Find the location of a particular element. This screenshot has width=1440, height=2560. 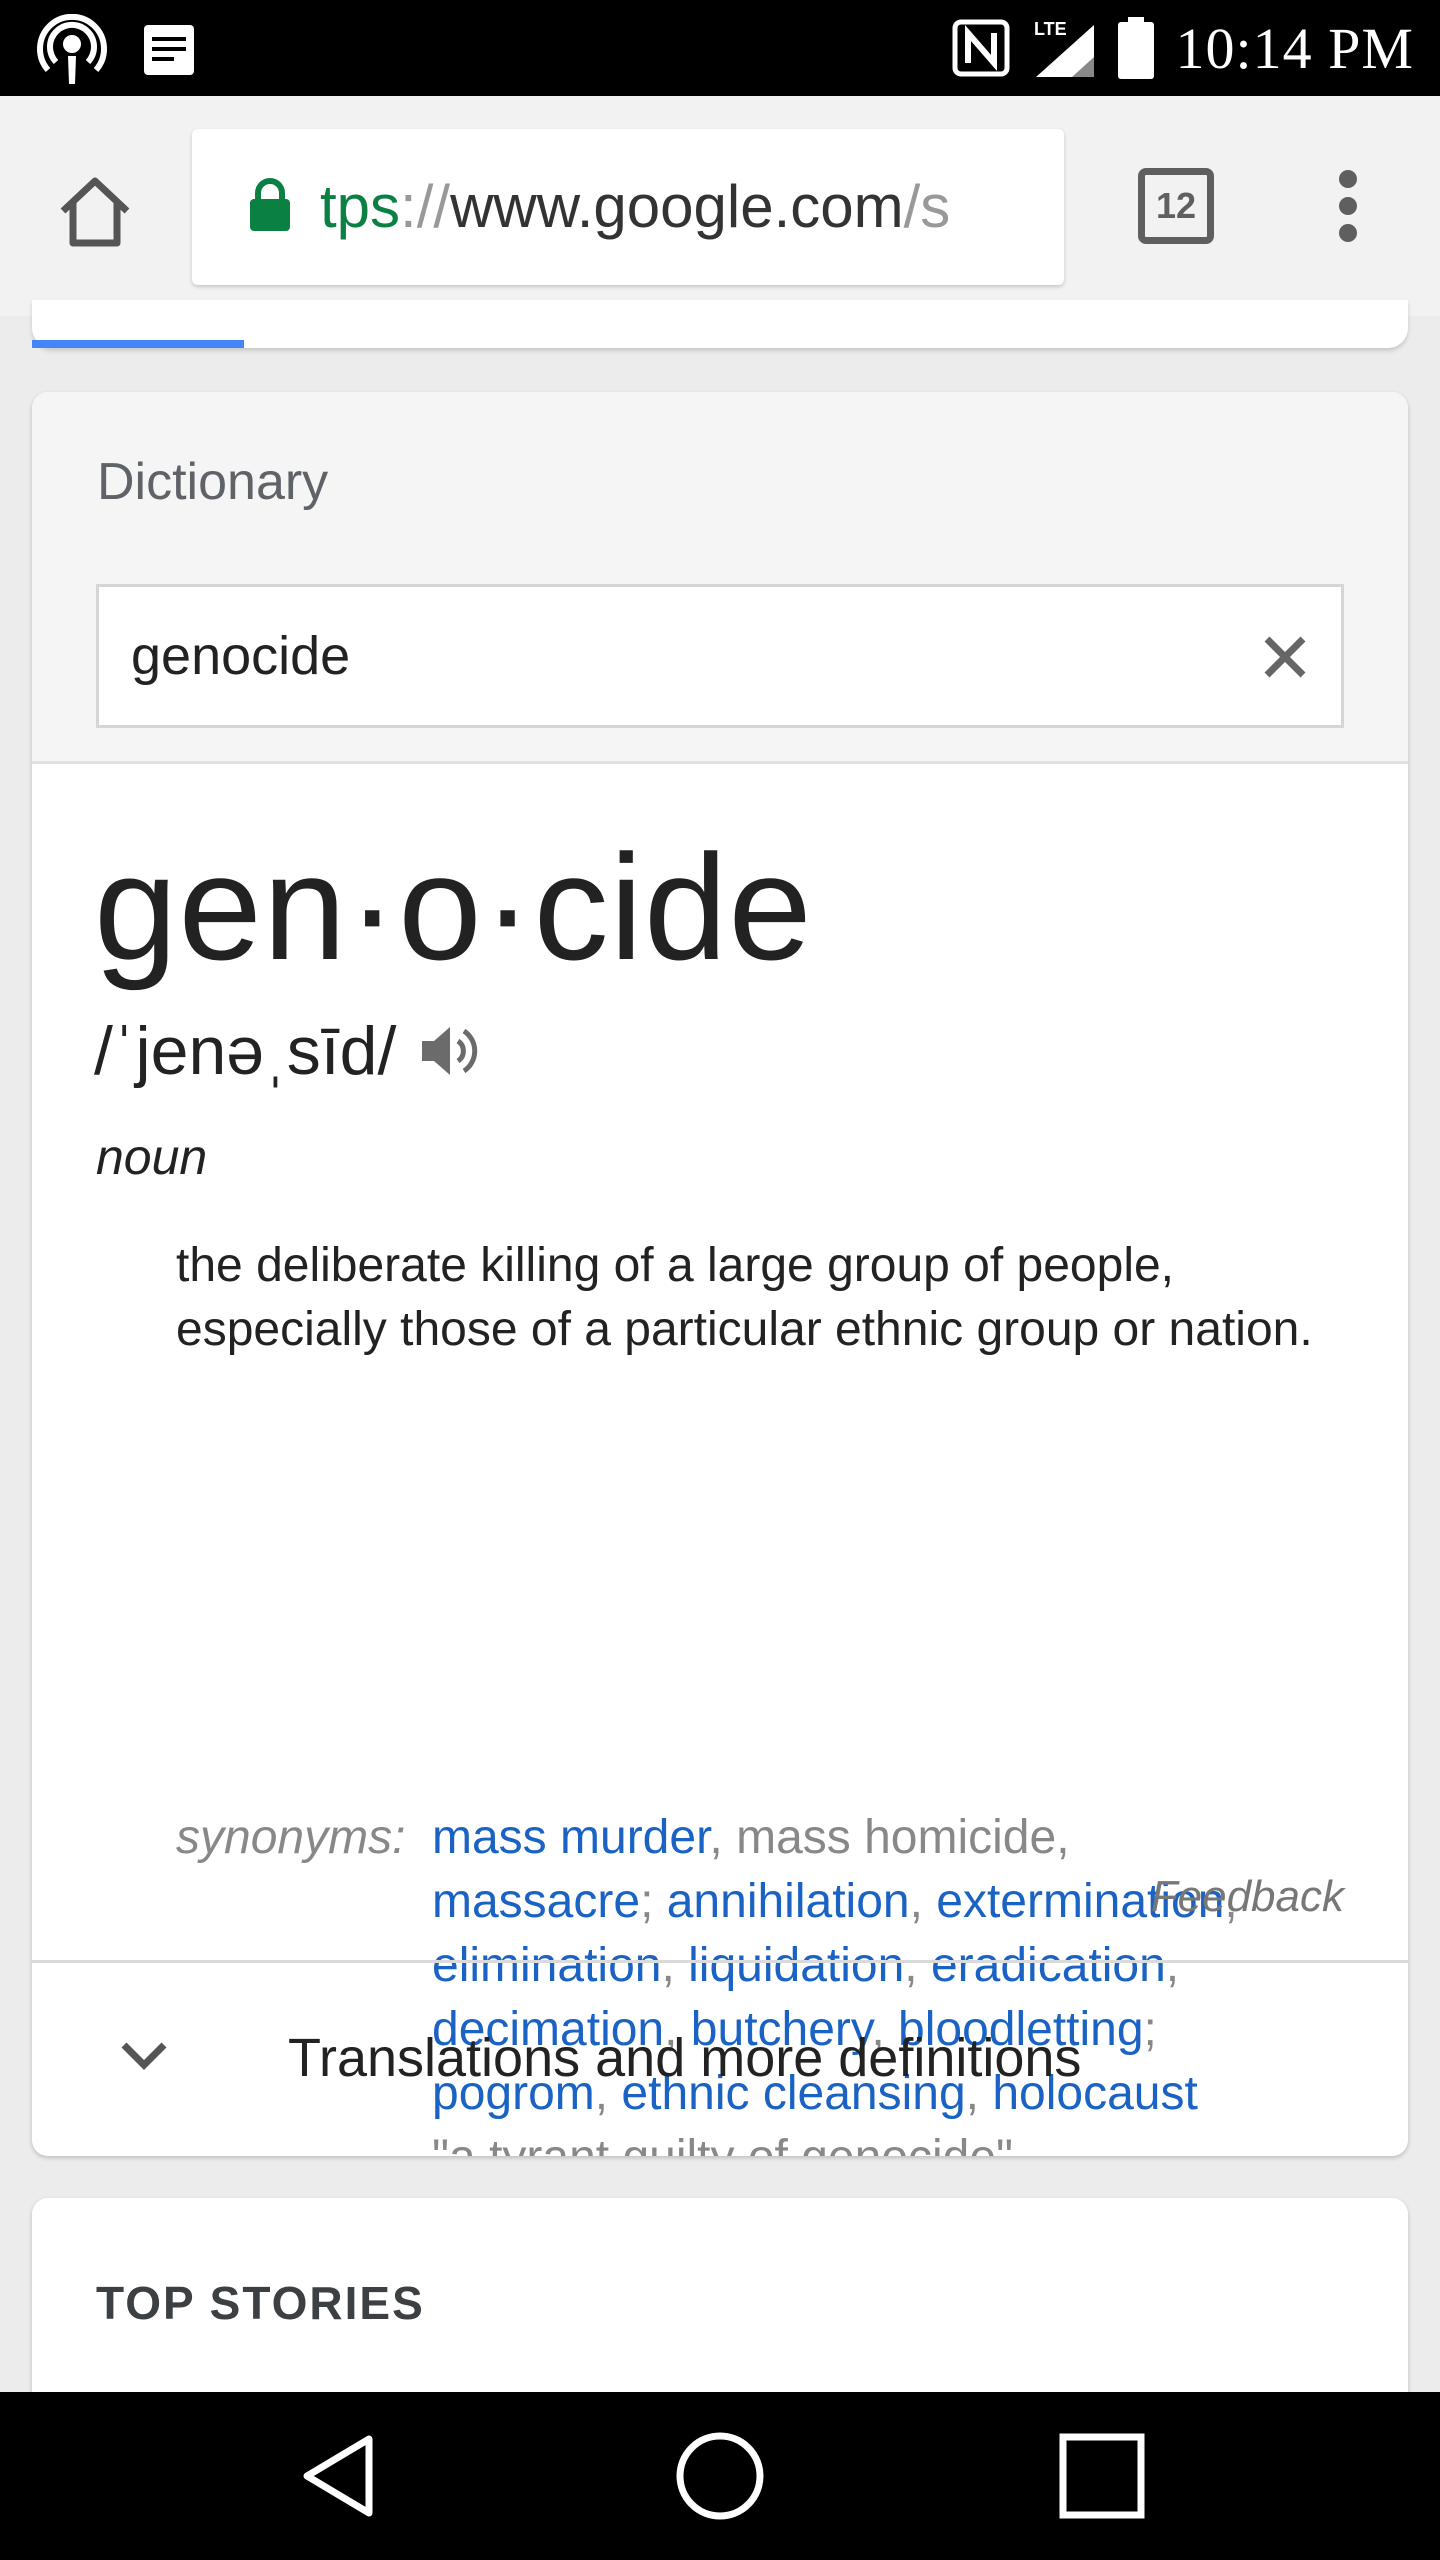

synonyms-label: synonyms: is located at coordinates (291, 1837).